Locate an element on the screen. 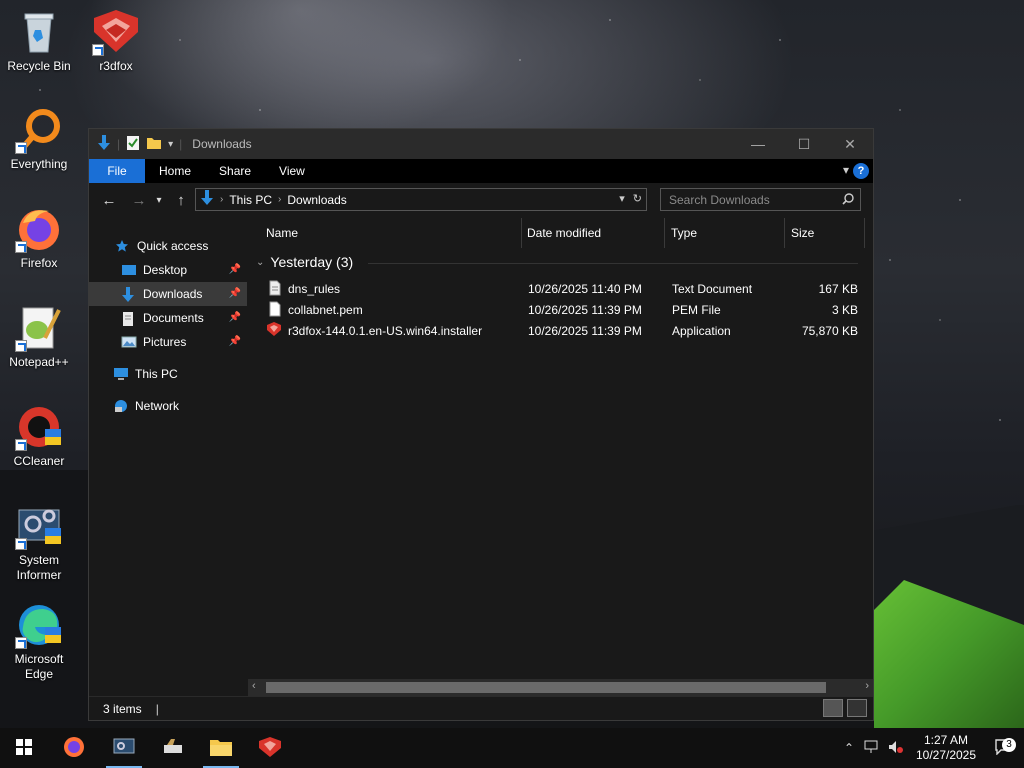 The height and width of the screenshot is (768, 1024). nav-item-desktop: Desktop 📌 is located at coordinates (168, 270).